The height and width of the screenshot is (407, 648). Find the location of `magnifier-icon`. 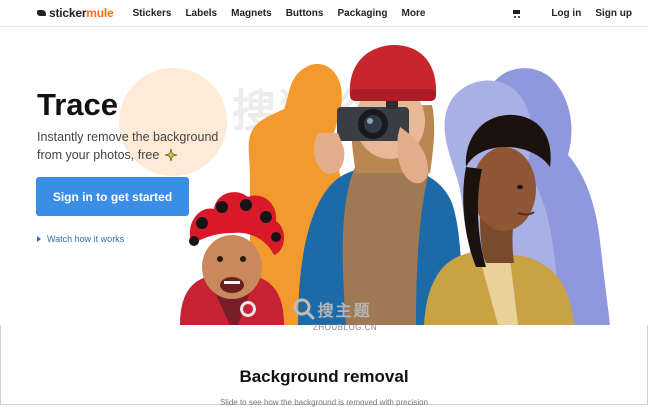

magnifier-icon is located at coordinates (304, 309).